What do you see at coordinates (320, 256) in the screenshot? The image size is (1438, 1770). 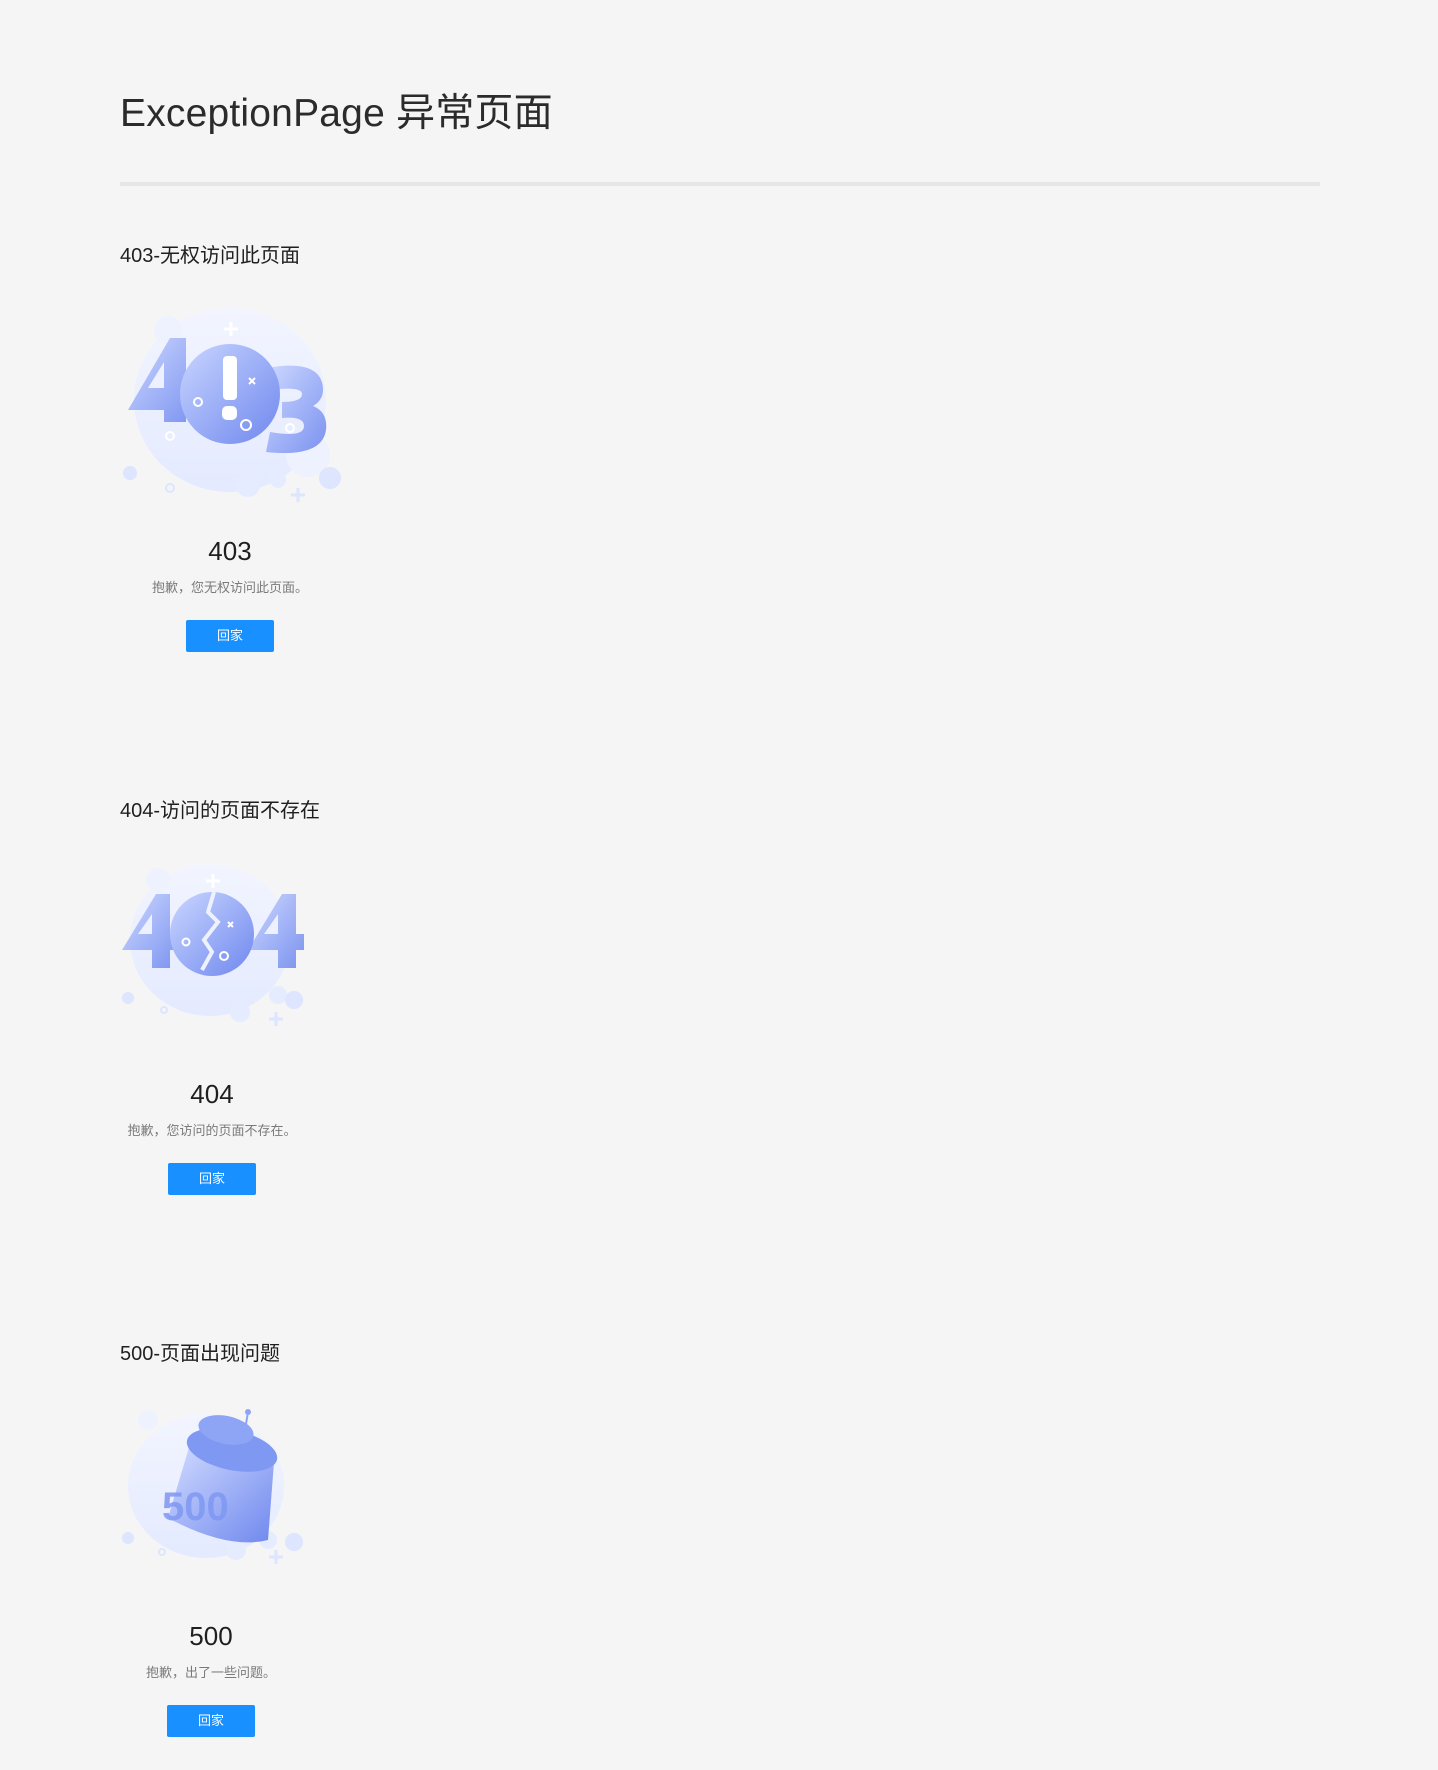 I see `section-403: 403-无权访问此页面` at bounding box center [320, 256].